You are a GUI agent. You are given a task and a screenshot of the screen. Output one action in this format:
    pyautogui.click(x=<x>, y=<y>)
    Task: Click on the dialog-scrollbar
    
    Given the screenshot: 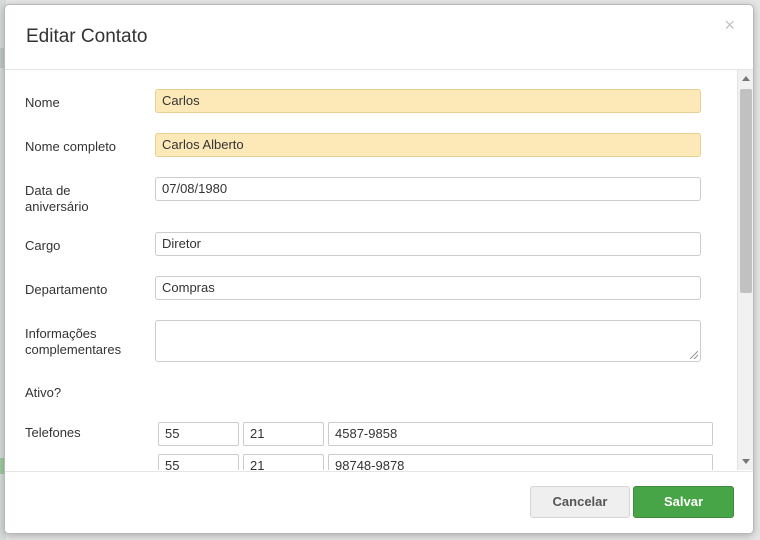 What is the action you would take?
    pyautogui.click(x=745, y=270)
    